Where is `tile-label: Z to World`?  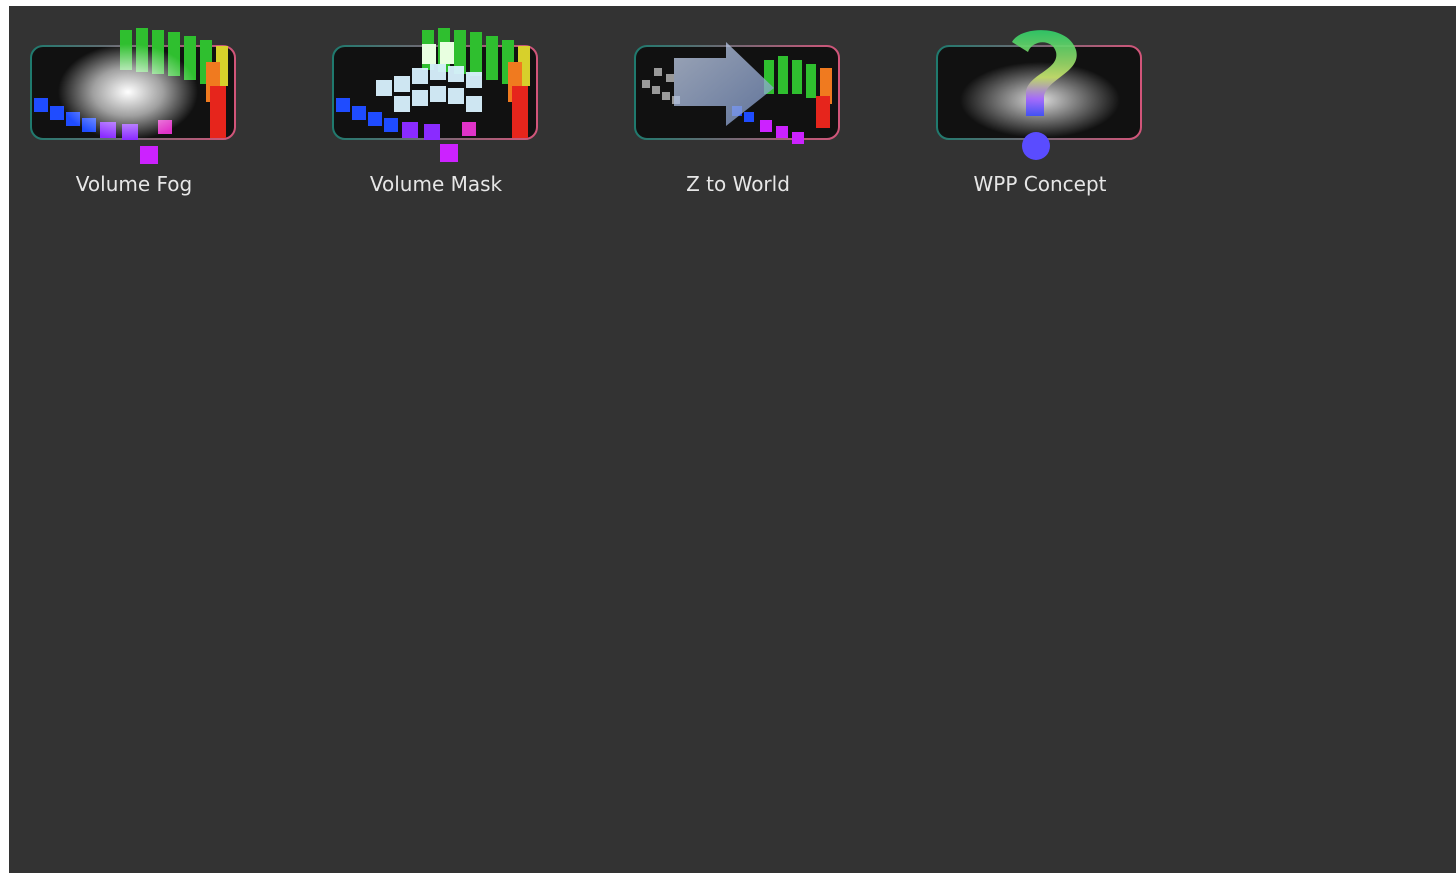
tile-label: Z to World is located at coordinates (738, 184).